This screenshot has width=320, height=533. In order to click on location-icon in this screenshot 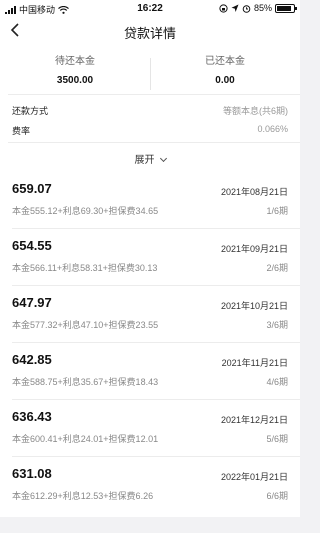, I will do `click(235, 8)`.